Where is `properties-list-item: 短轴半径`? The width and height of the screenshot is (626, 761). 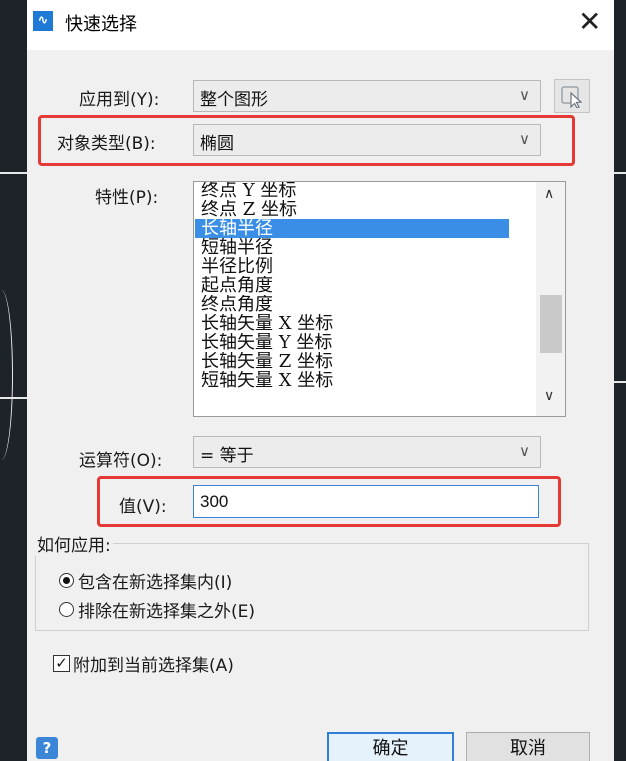
properties-list-item: 短轴半径 is located at coordinates (352, 247).